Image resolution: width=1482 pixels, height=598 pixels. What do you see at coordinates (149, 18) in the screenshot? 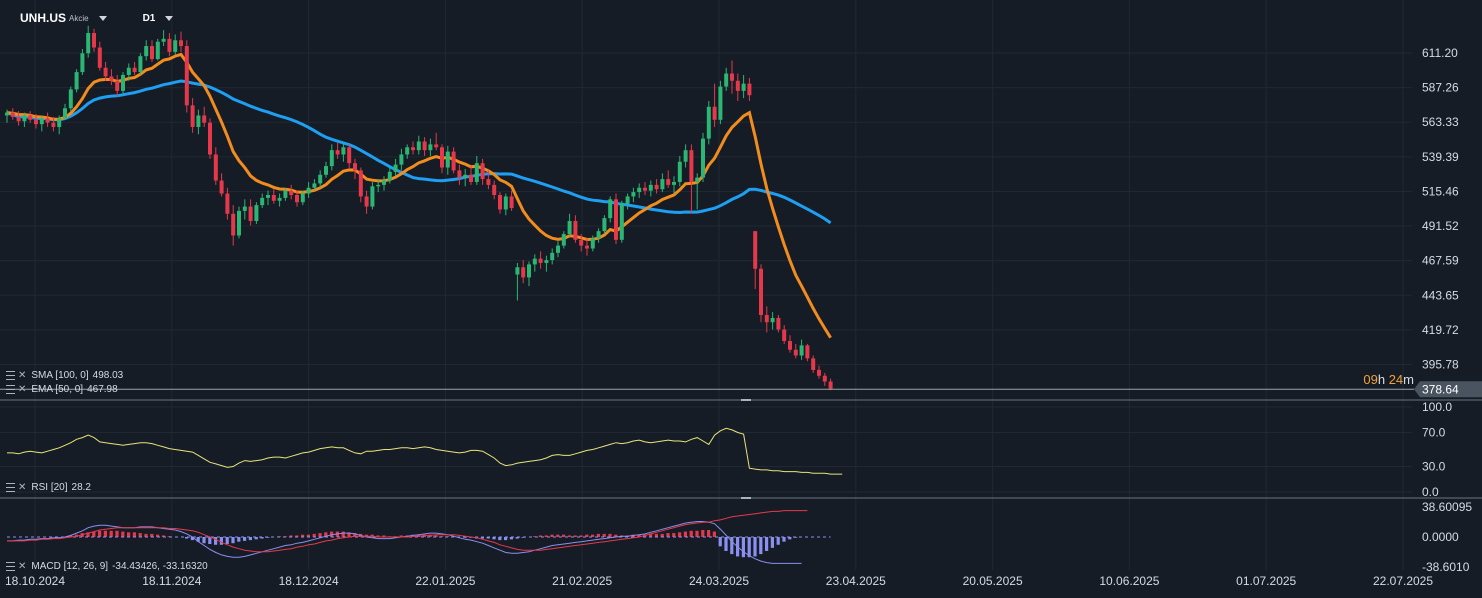
I see `timeframe-selector: D1` at bounding box center [149, 18].